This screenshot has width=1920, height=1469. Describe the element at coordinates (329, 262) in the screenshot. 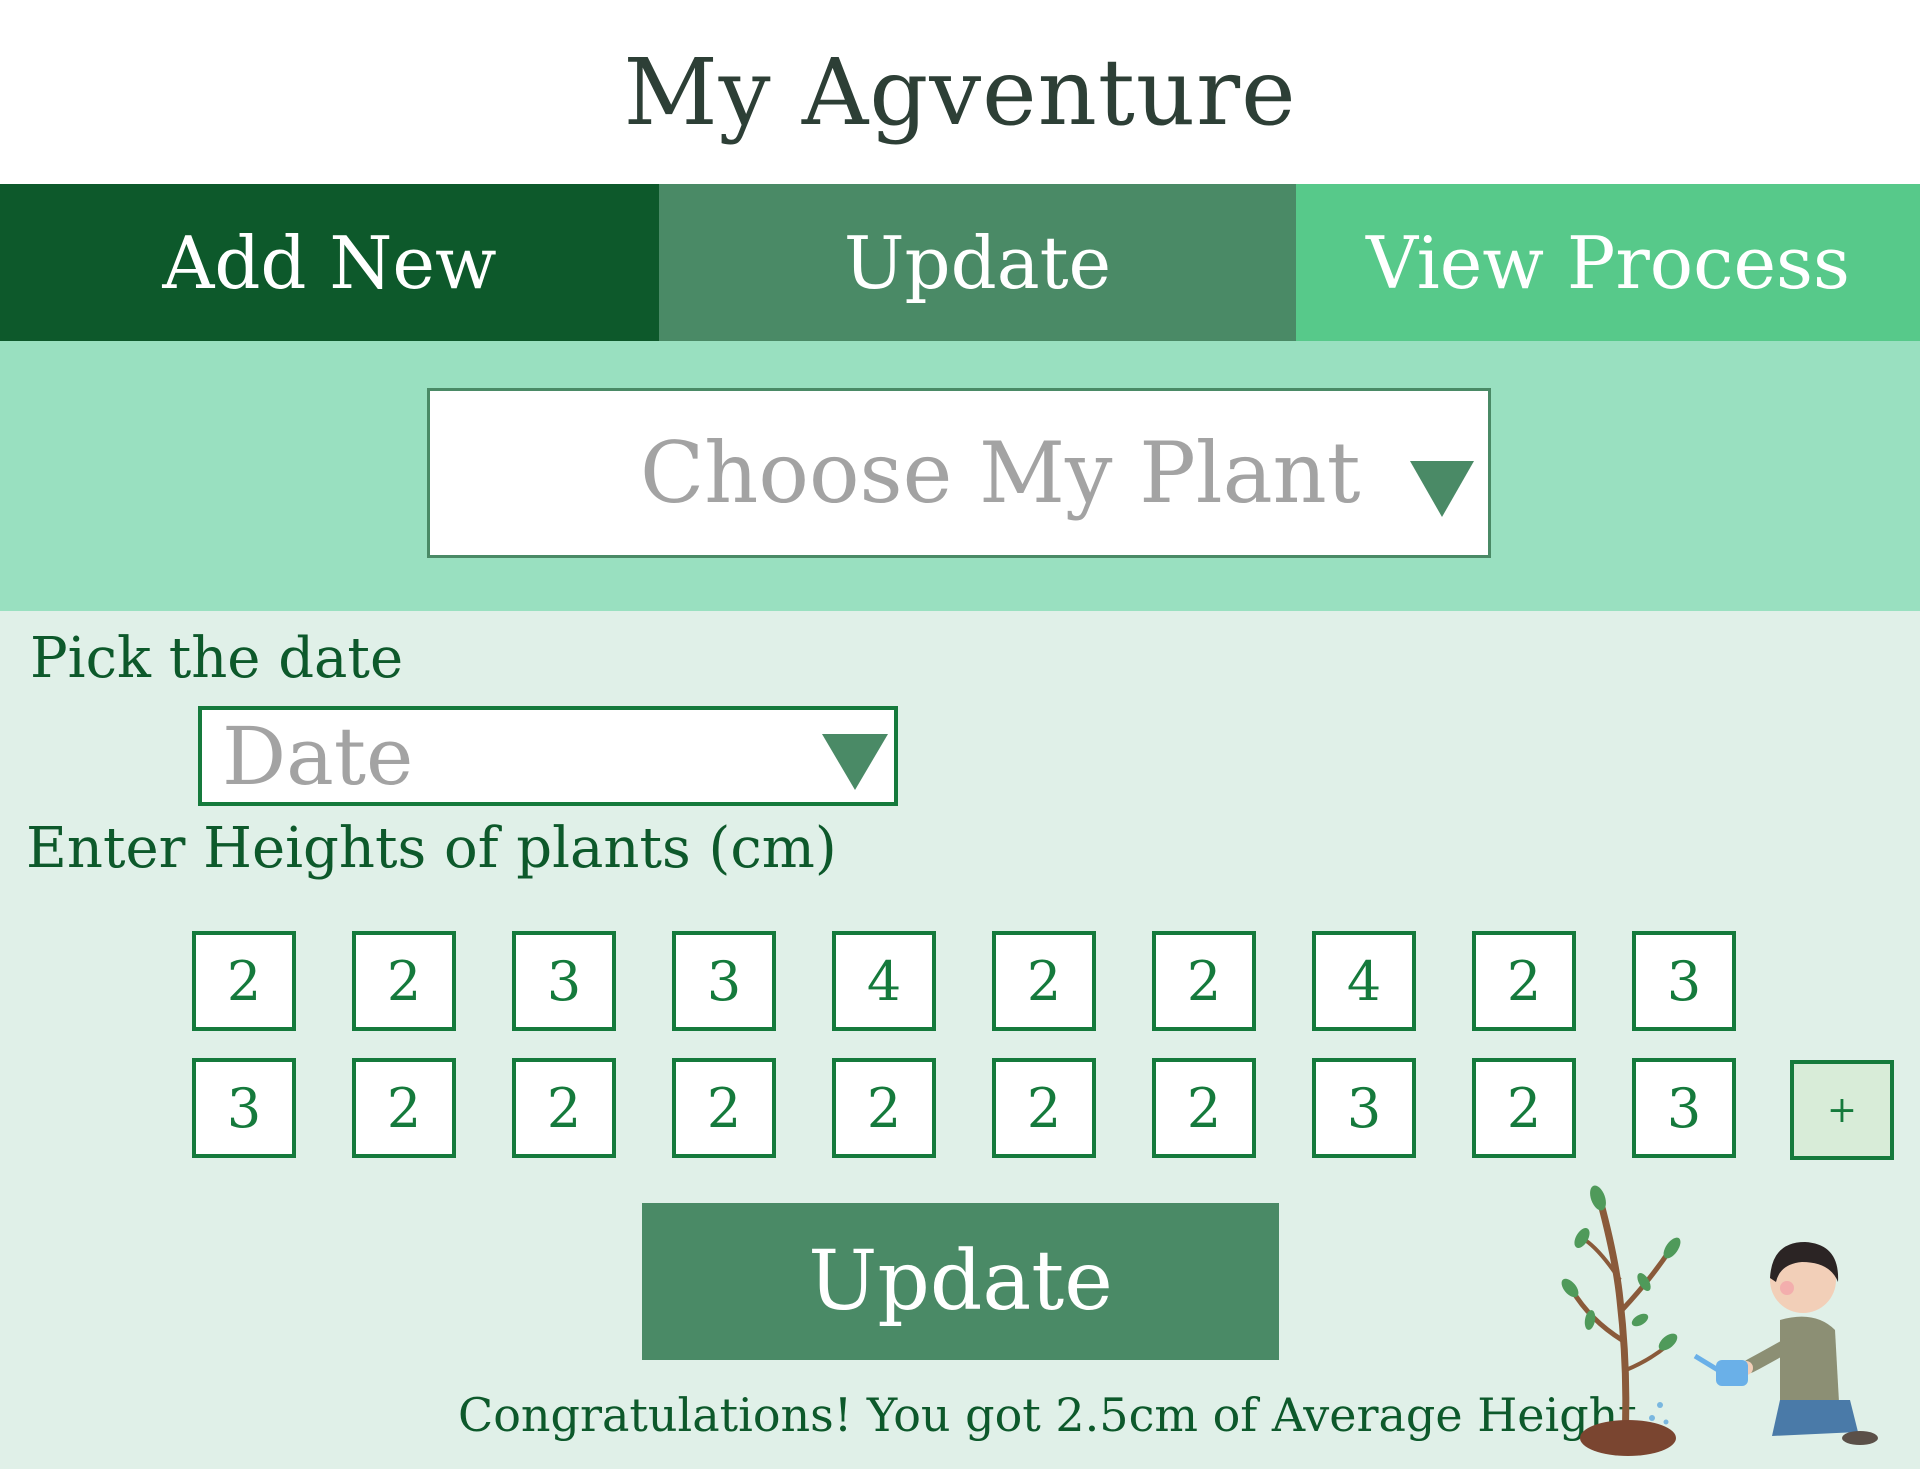

I see `tab-add-new: Add New` at that location.